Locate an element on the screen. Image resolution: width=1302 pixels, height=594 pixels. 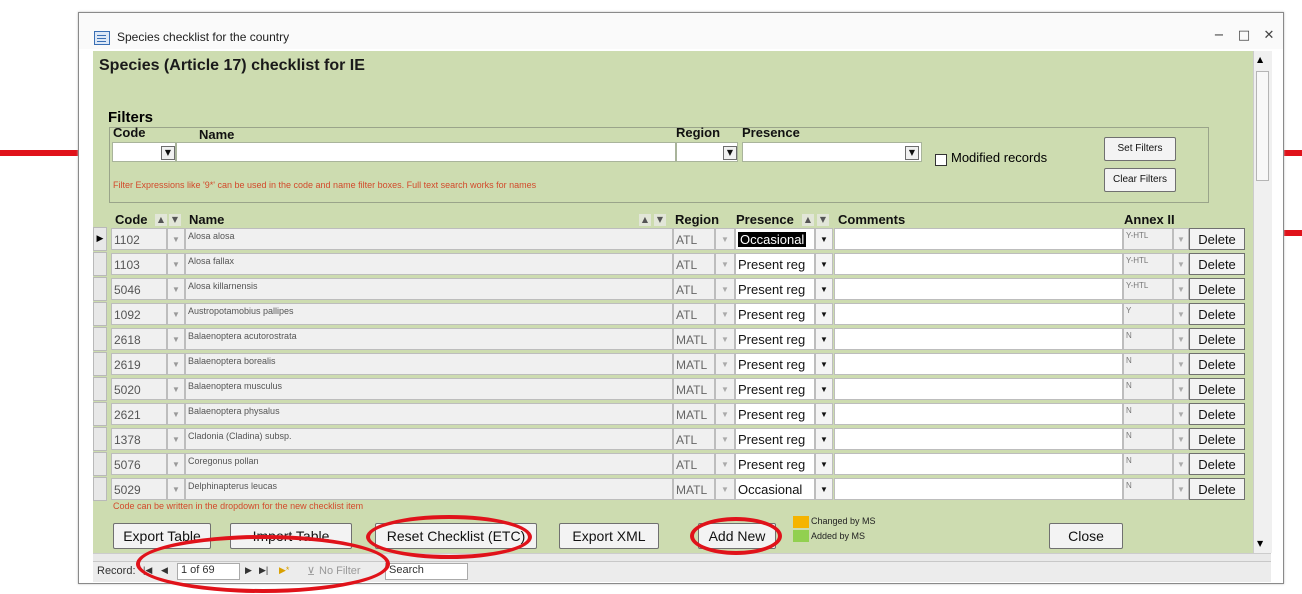
scroll-thumb is located at coordinates (1262, 126).